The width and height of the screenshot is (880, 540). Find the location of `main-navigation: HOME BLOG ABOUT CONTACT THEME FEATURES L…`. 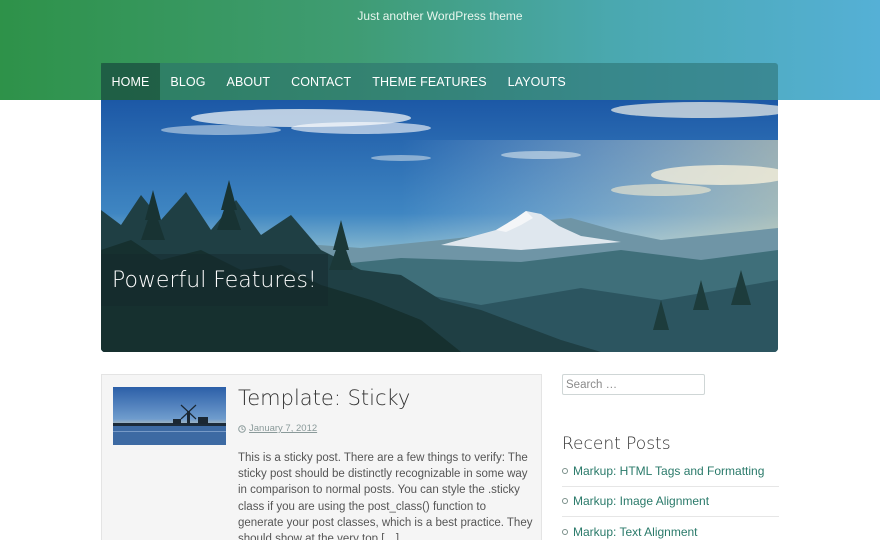

main-navigation: HOME BLOG ABOUT CONTACT THEME FEATURES L… is located at coordinates (439, 81).